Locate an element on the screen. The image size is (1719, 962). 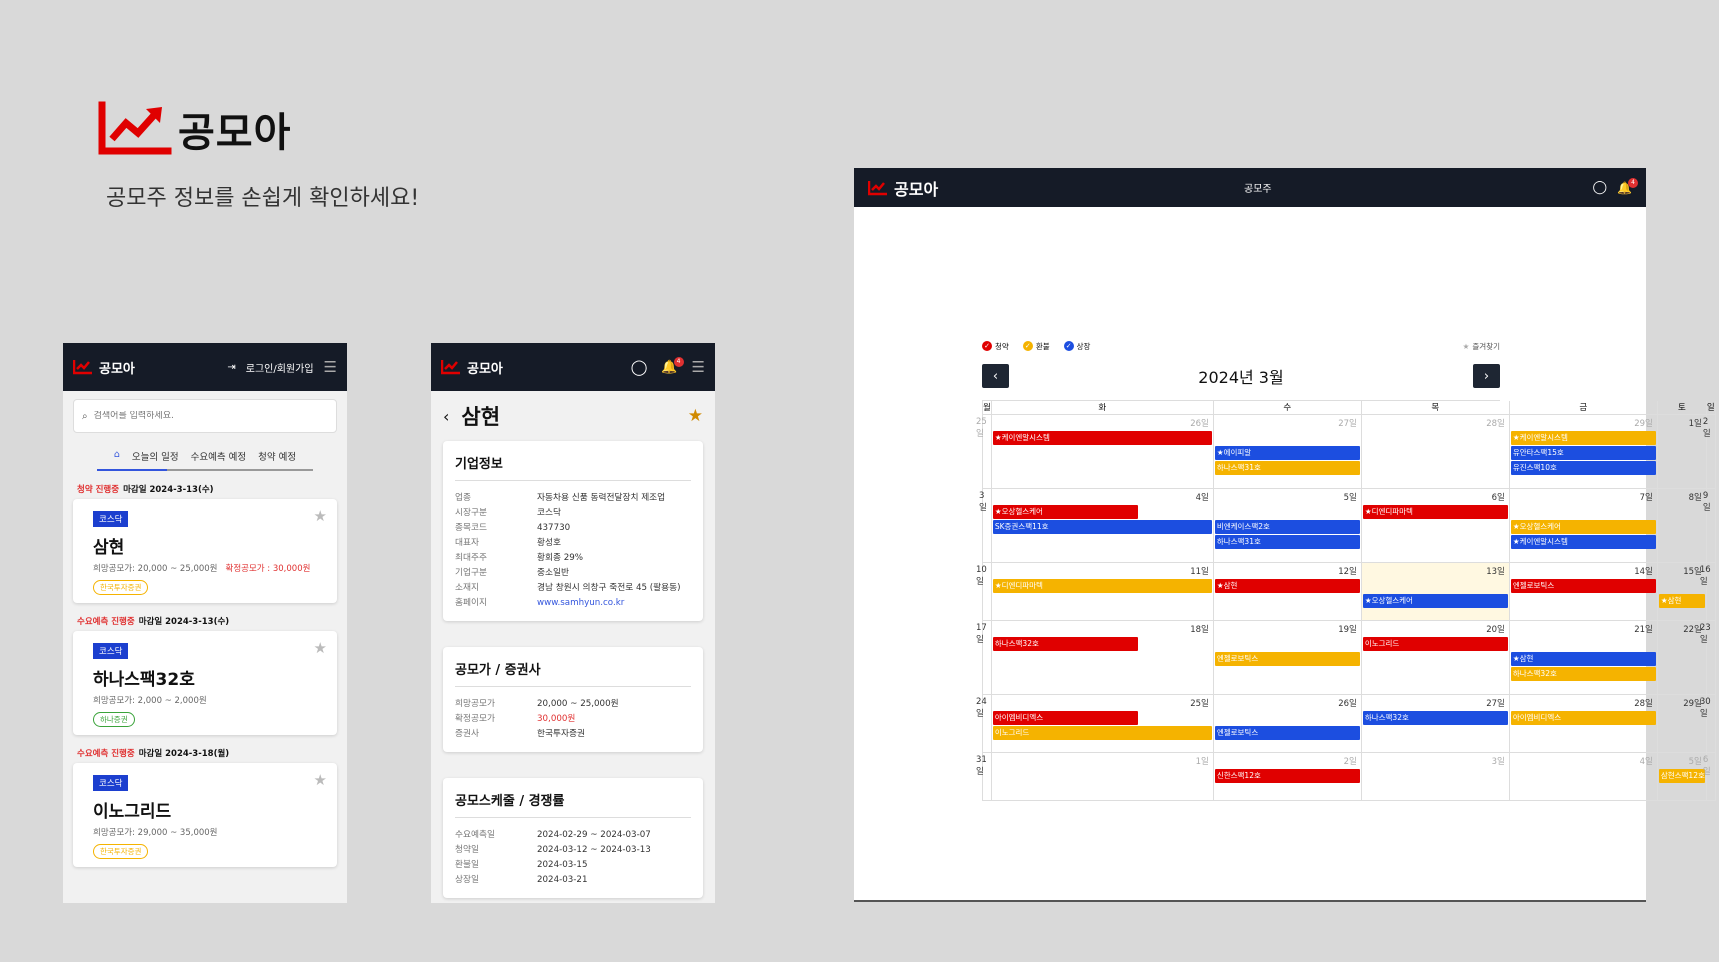
calendar-day: 19일 엔젤로보틱스 is located at coordinates (1287, 658).